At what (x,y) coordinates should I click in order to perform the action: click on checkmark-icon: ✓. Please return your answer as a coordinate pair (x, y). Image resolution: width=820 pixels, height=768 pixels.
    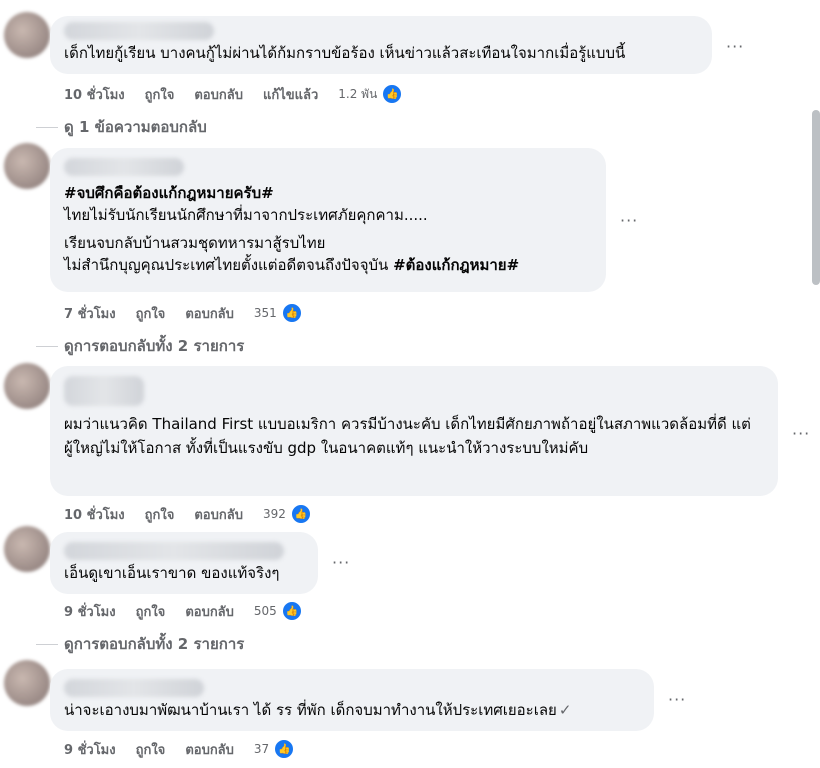
    Looking at the image, I should click on (565, 710).